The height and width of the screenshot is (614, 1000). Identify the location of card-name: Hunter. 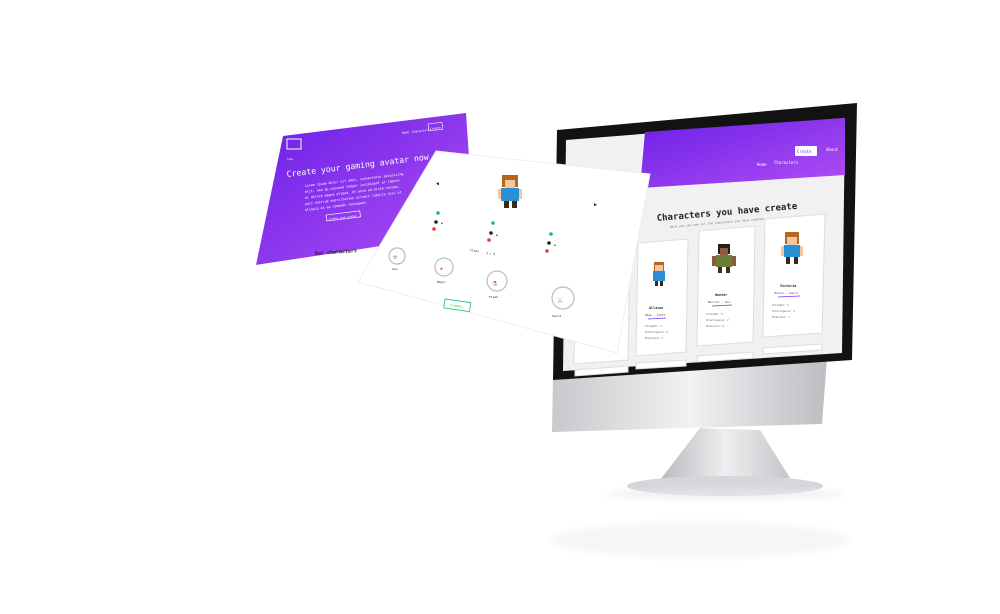
(721, 295).